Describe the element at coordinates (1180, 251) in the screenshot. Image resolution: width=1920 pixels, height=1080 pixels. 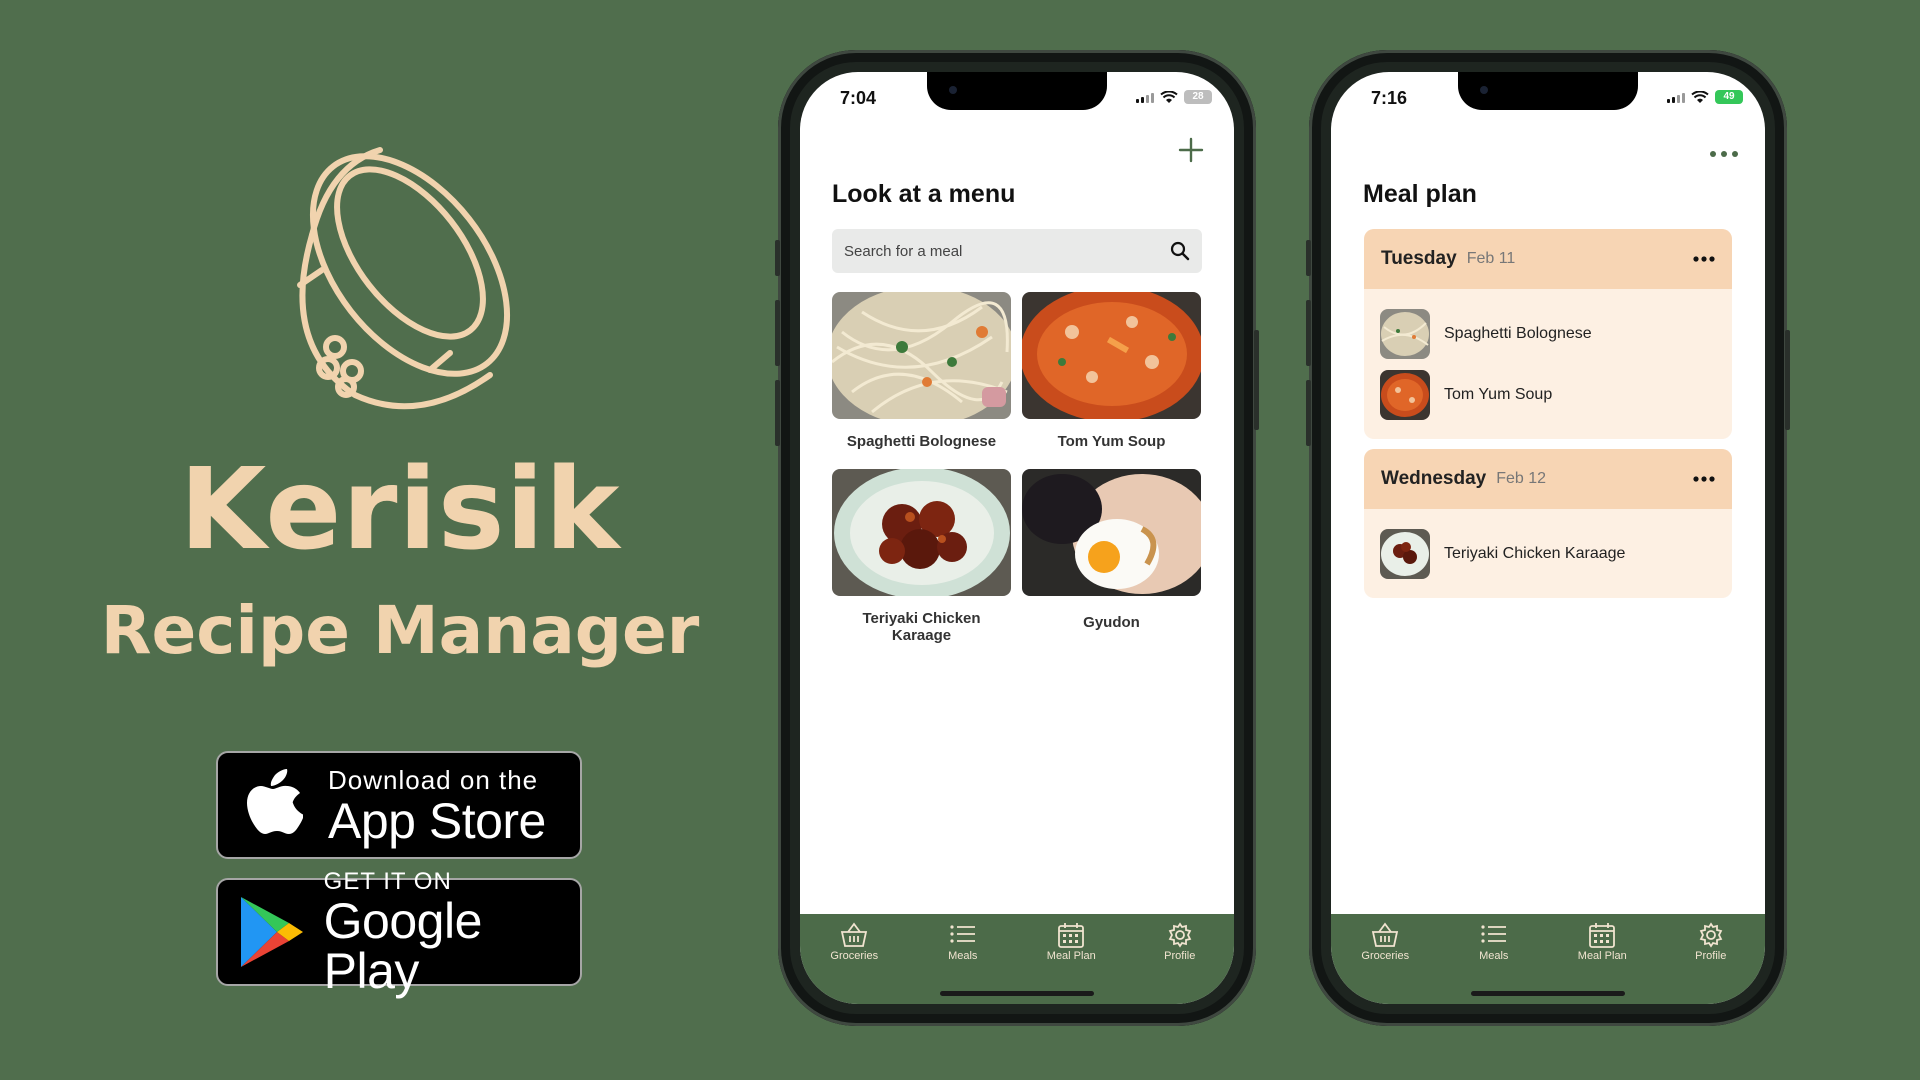
I see `search-icon` at that location.